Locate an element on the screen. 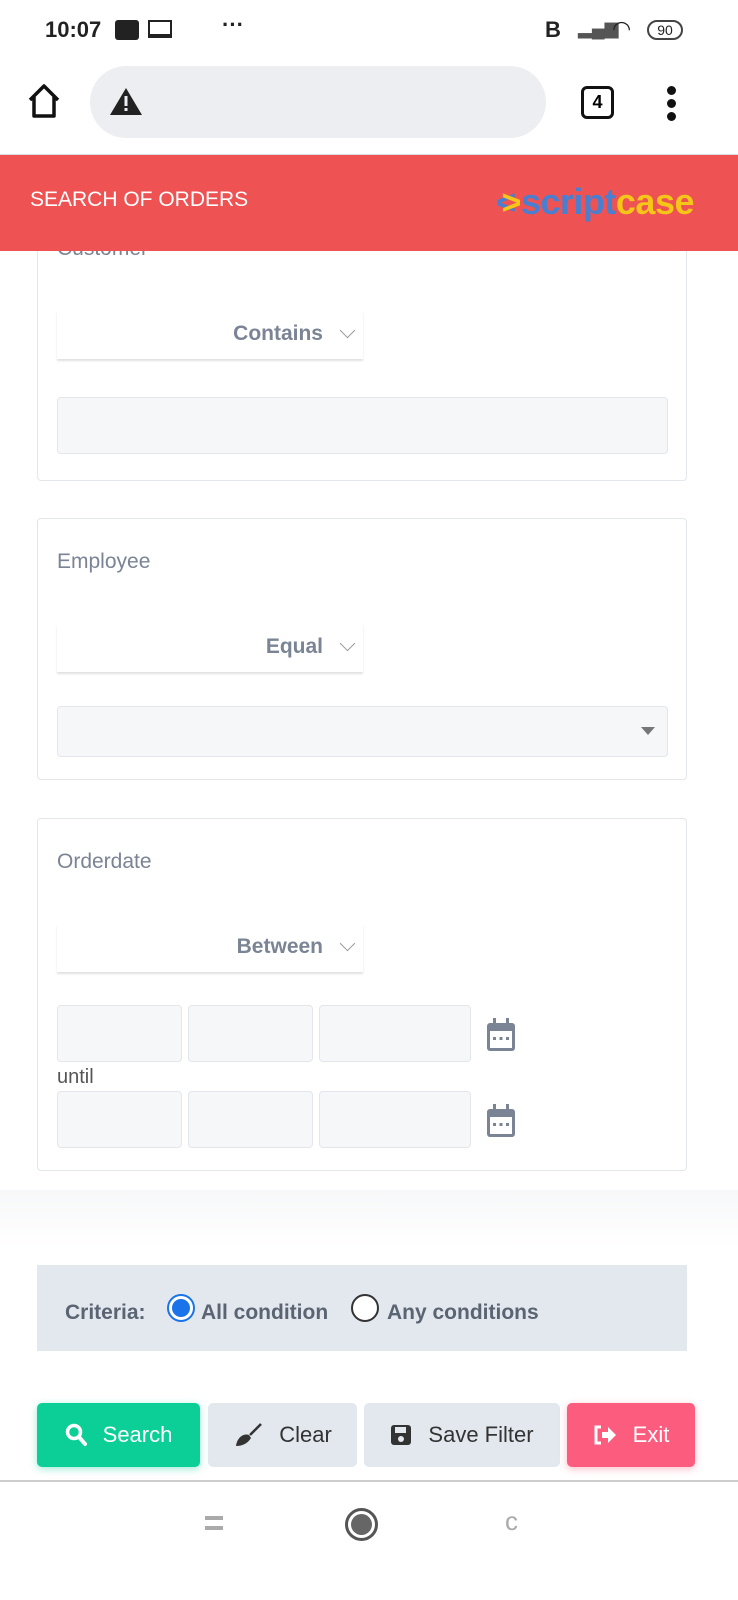 This screenshot has height=1600, width=738. back-icon: c is located at coordinates (511, 1521).